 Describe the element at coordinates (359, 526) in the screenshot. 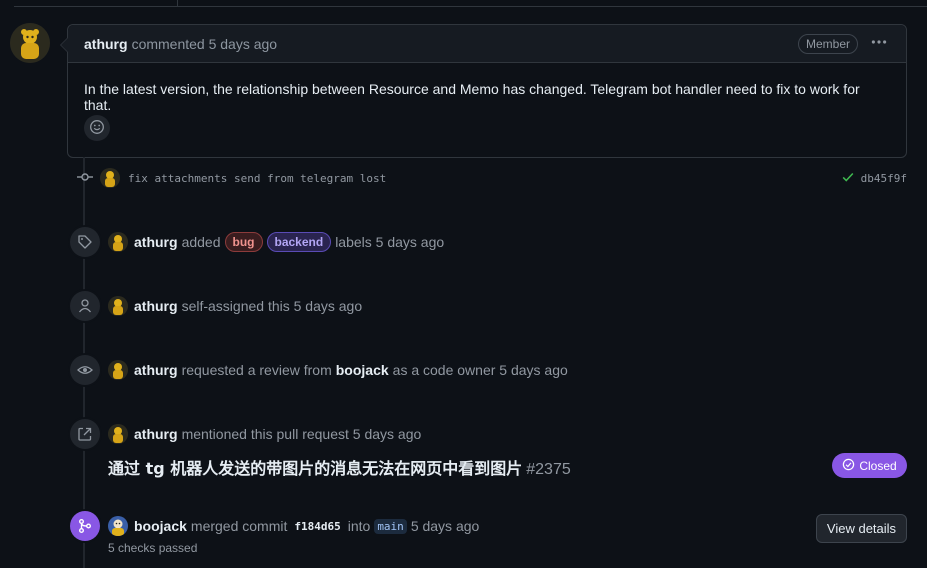

I see `event-into: into` at that location.